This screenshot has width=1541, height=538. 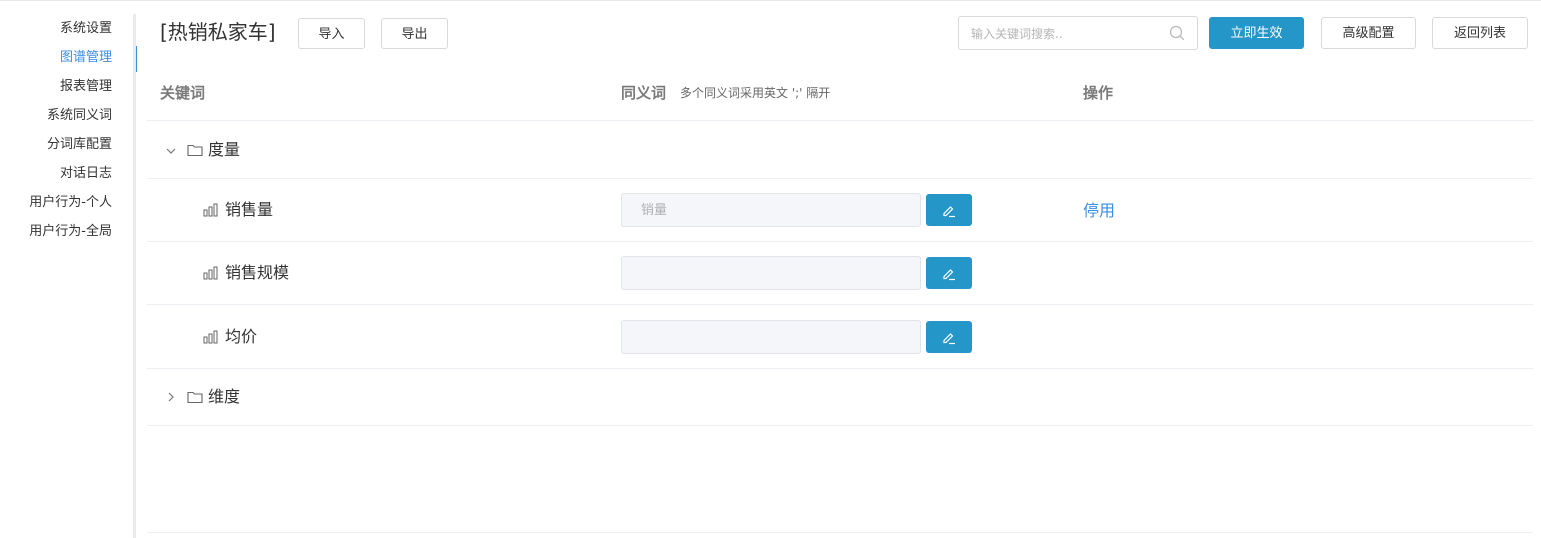 I want to click on disable-link: 停用, so click(x=1099, y=211).